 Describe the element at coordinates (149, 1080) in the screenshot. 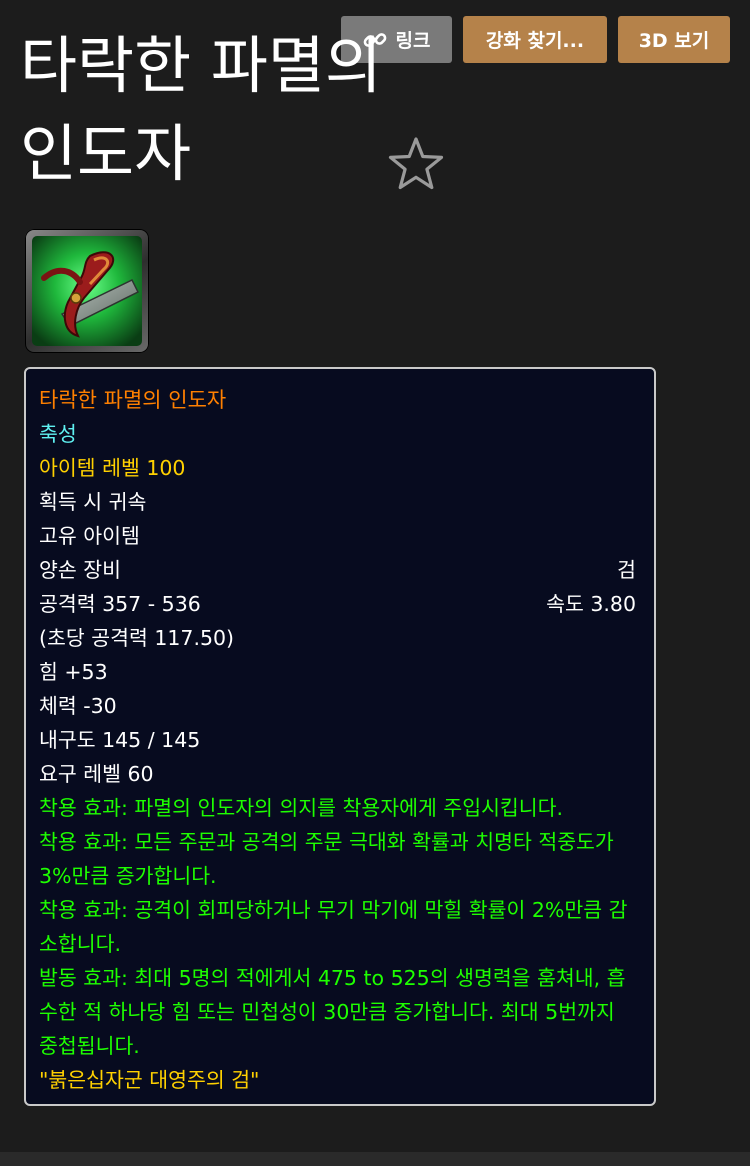

I see `tooltip-flavor-text: "붉은십자군 대영주의 검"` at that location.